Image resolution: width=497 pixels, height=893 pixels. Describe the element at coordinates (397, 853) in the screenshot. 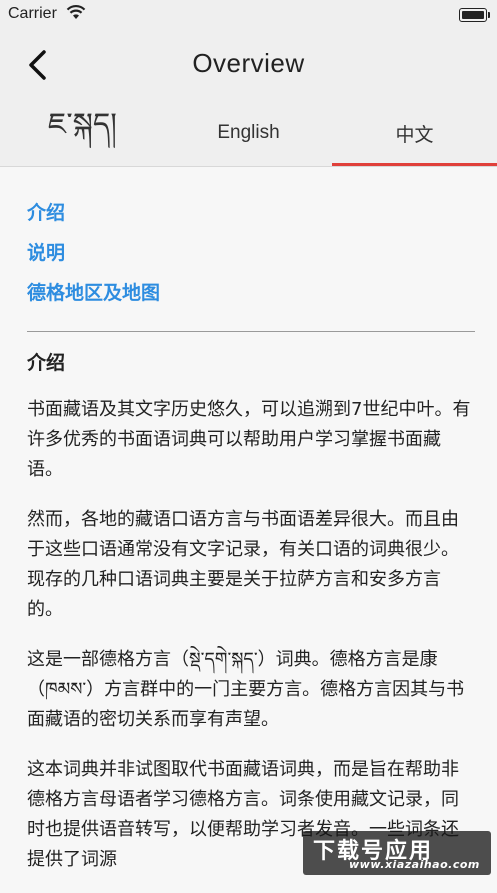

I see `watermark-logo: 下载号应用 www.xiazaihao.com` at that location.